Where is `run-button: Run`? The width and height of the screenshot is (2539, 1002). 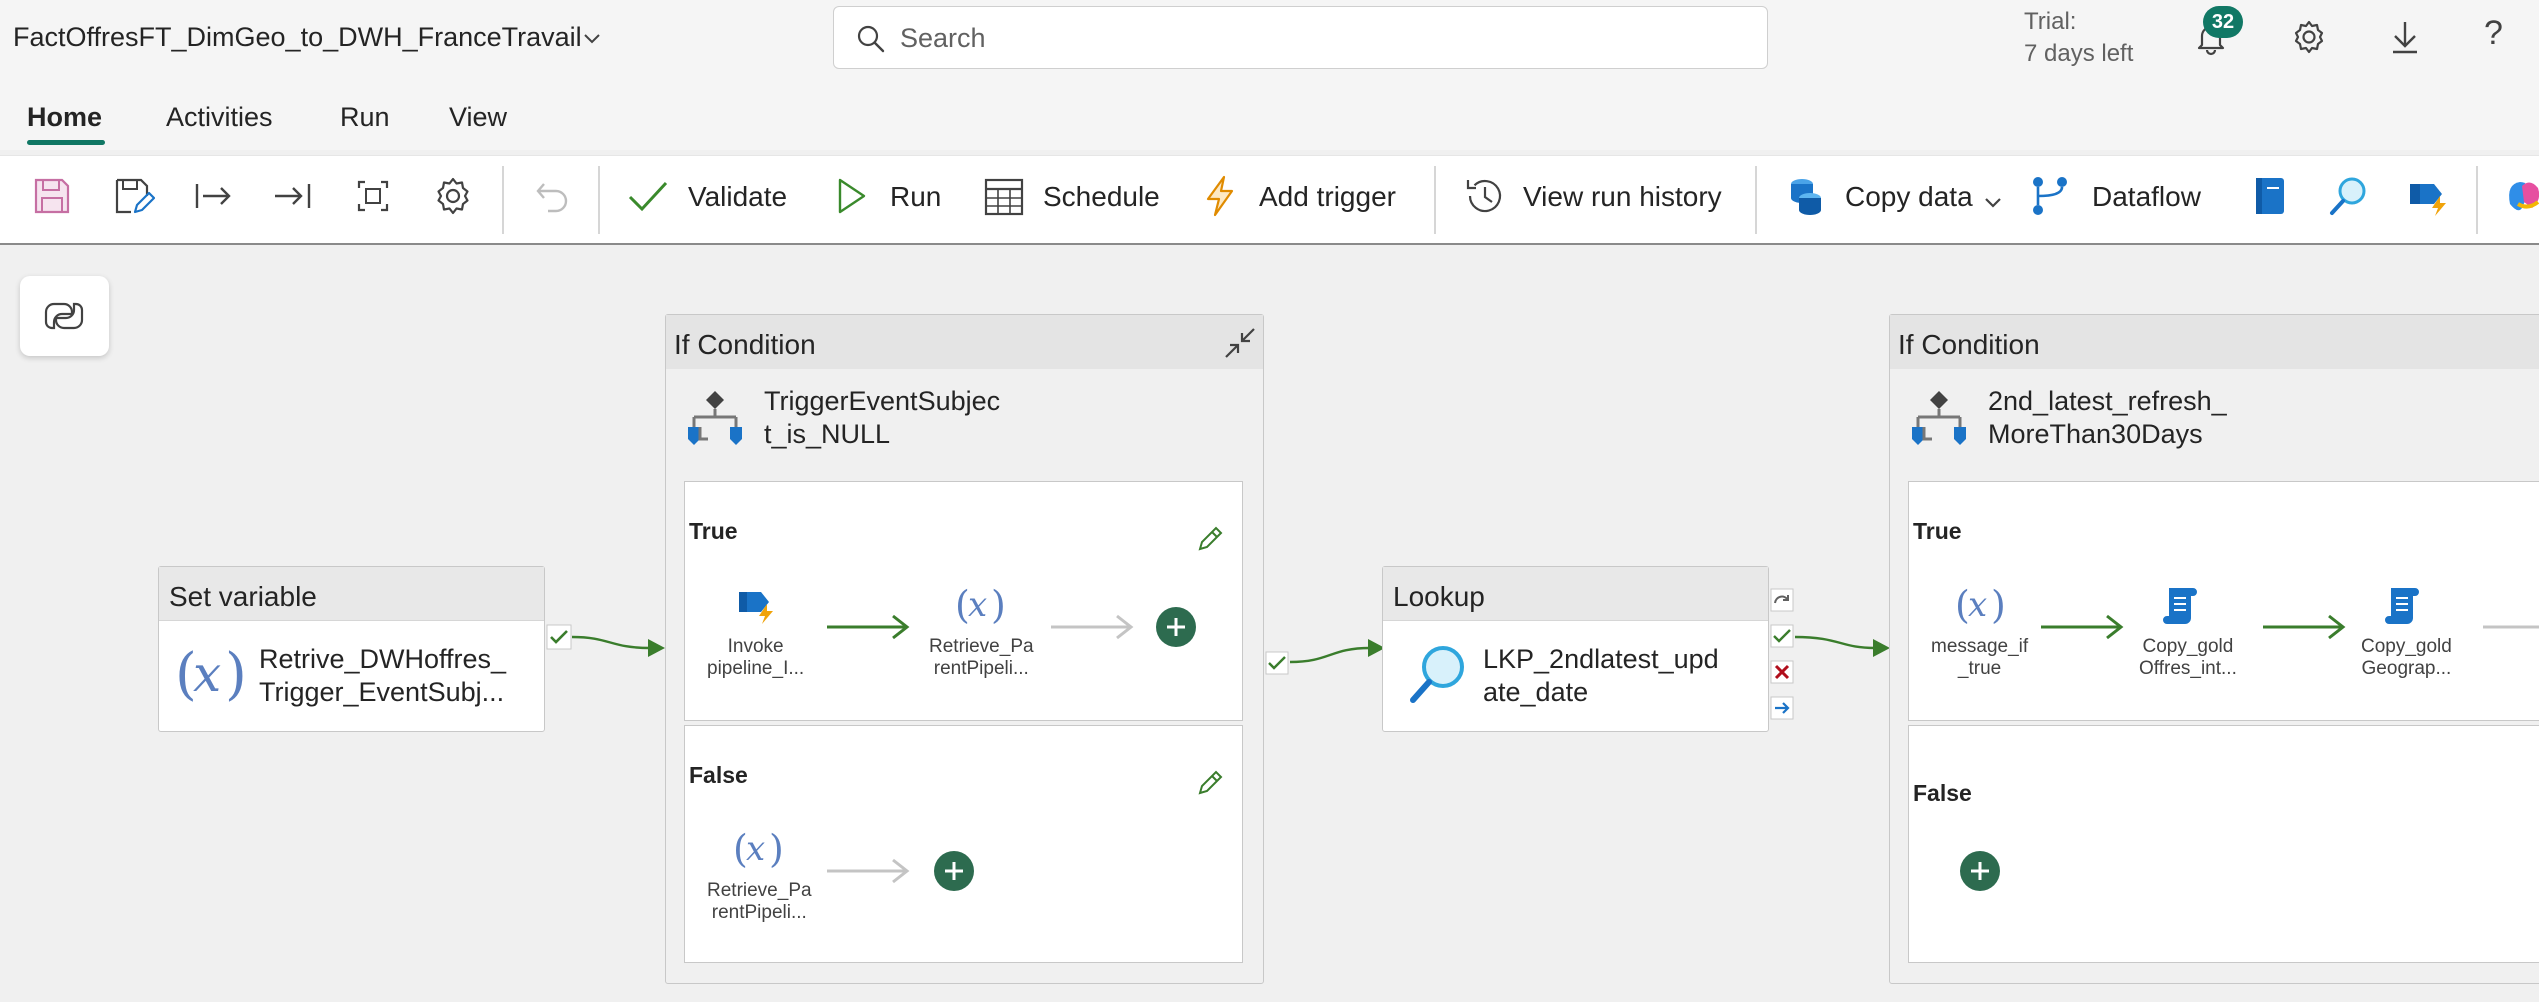 run-button: Run is located at coordinates (915, 197).